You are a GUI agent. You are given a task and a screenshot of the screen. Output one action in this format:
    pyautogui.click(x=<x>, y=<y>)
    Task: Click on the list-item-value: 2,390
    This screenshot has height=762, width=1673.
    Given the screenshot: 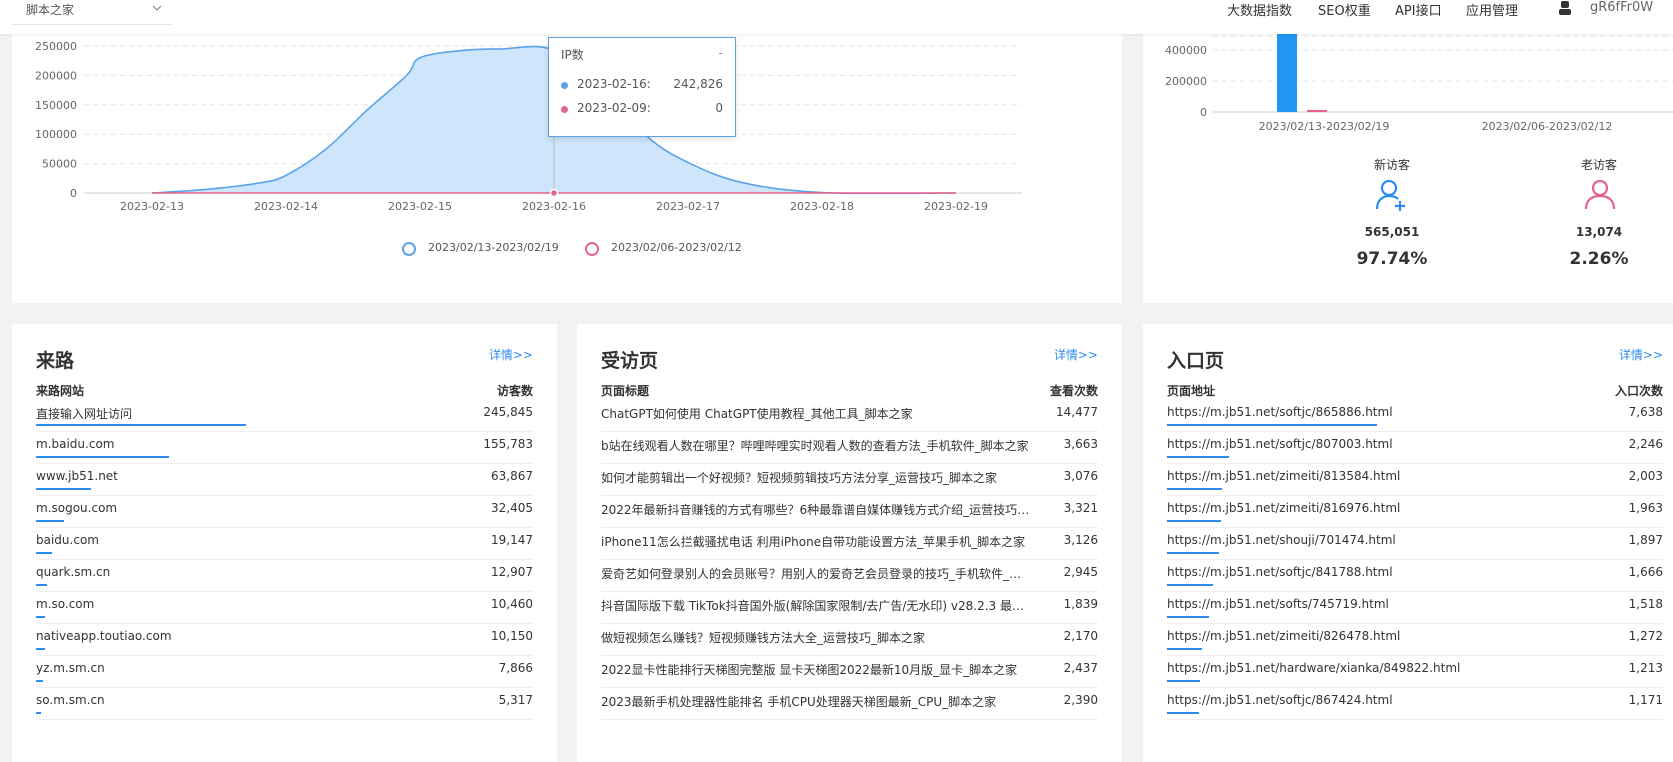 What is the action you would take?
    pyautogui.click(x=1080, y=700)
    